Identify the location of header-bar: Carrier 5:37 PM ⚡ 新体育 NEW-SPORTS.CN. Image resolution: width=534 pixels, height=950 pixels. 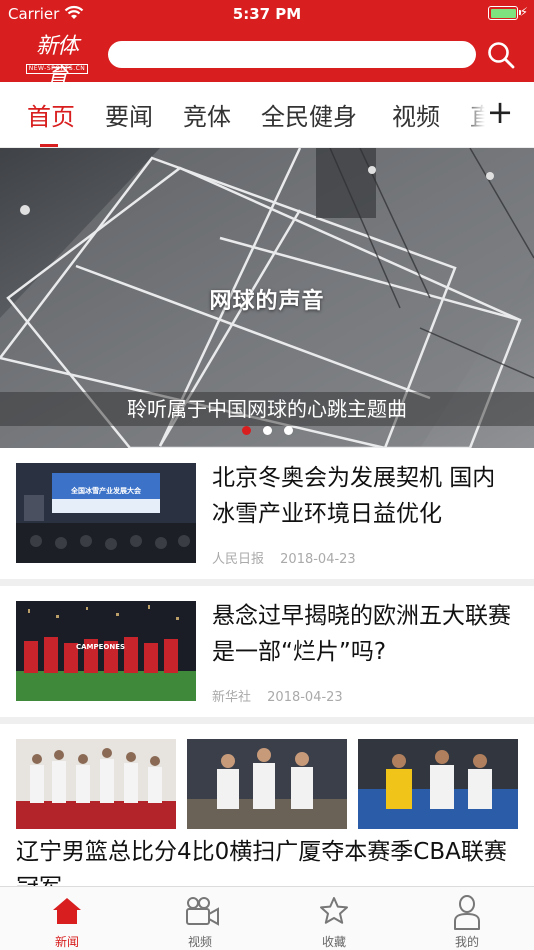
(267, 44).